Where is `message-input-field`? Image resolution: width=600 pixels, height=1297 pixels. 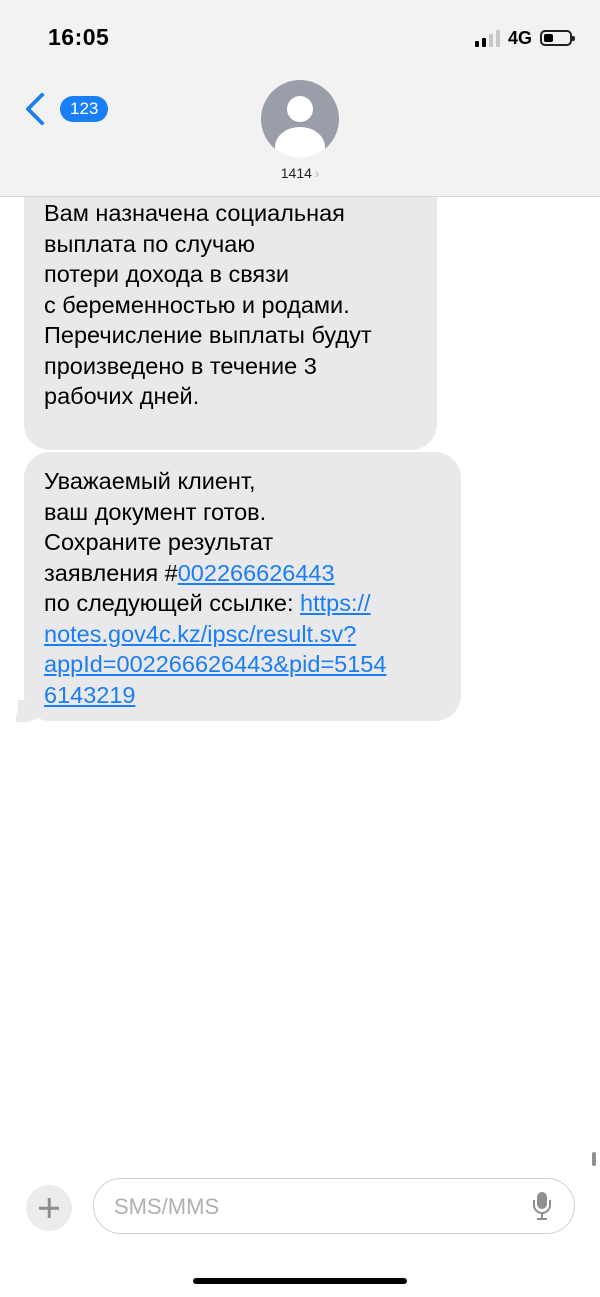 message-input-field is located at coordinates (334, 1206).